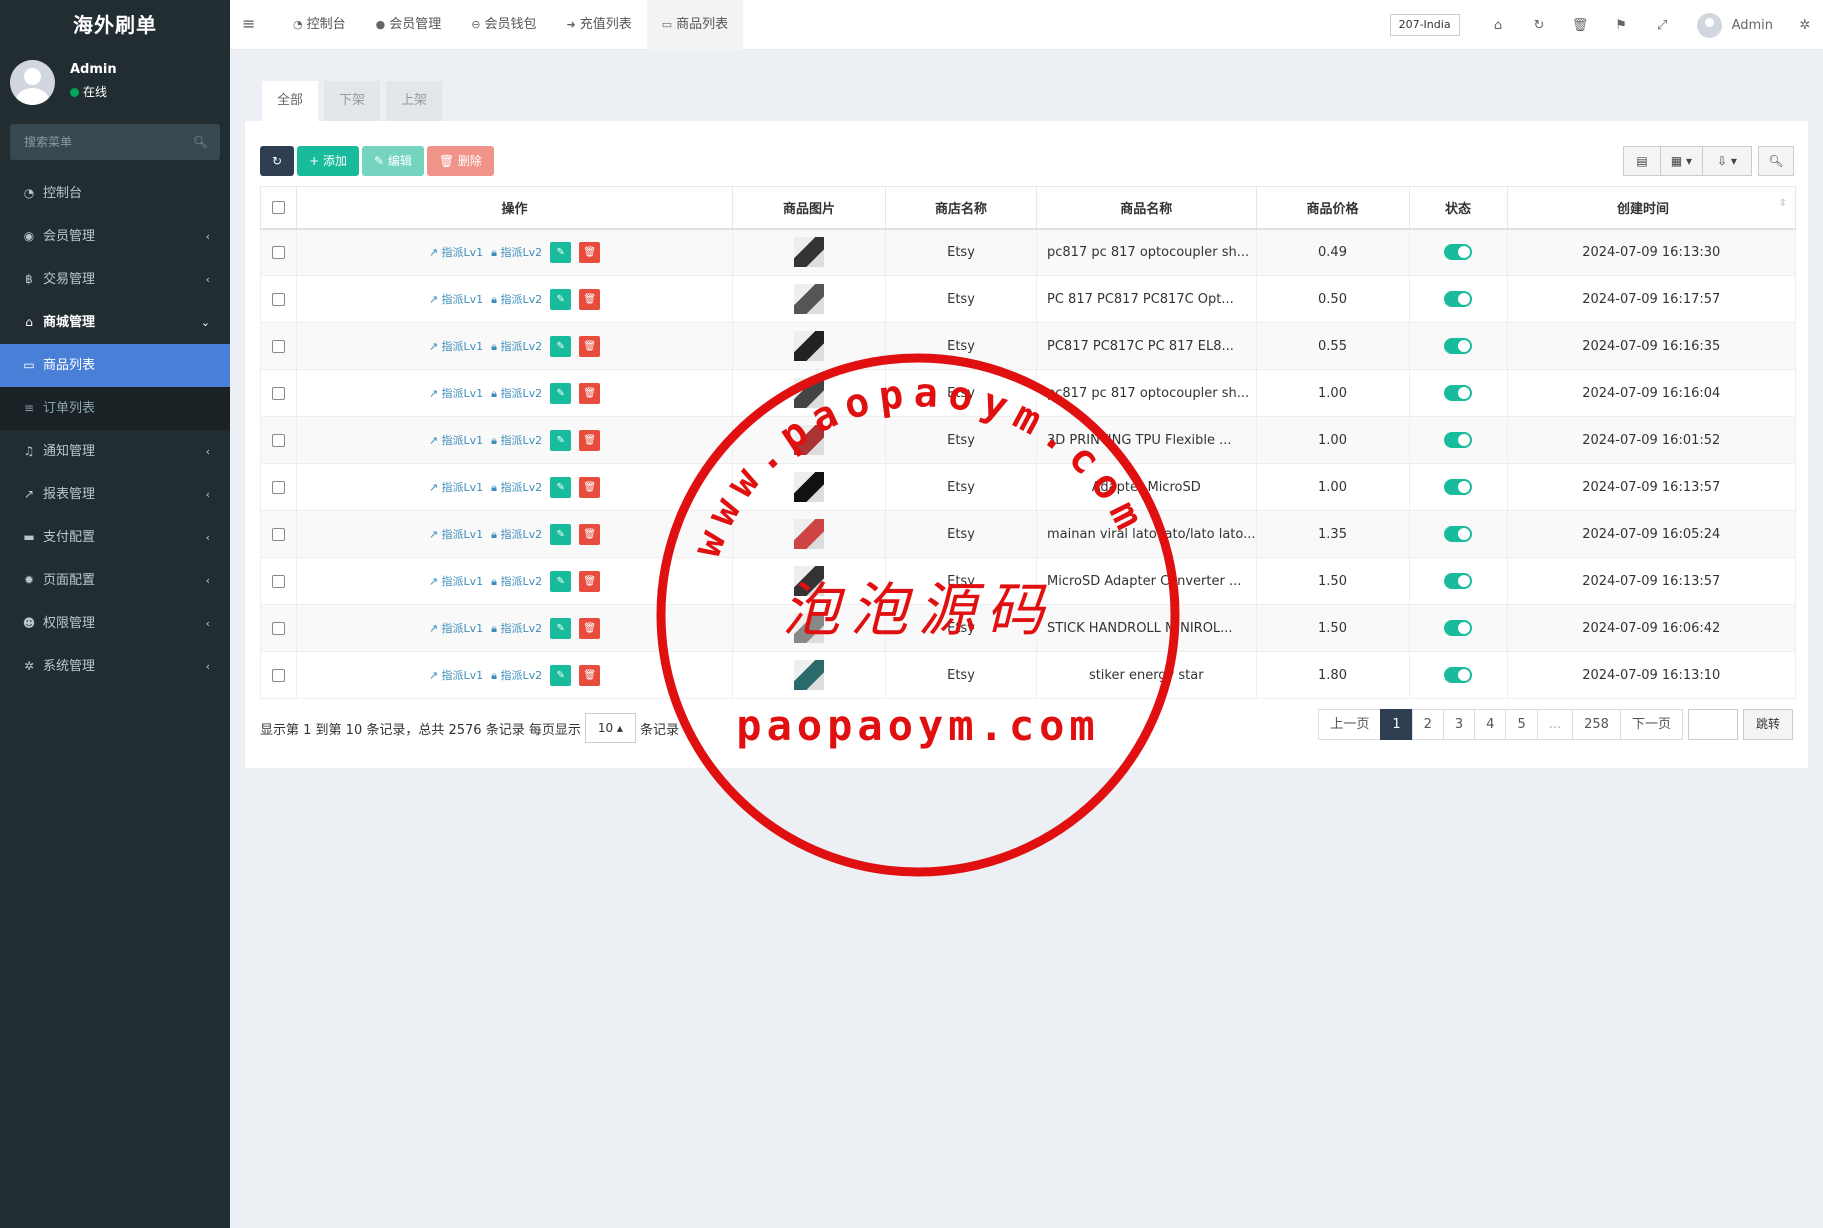  Describe the element at coordinates (1146, 208) in the screenshot. I see `col-product-name: 商品名称` at that location.